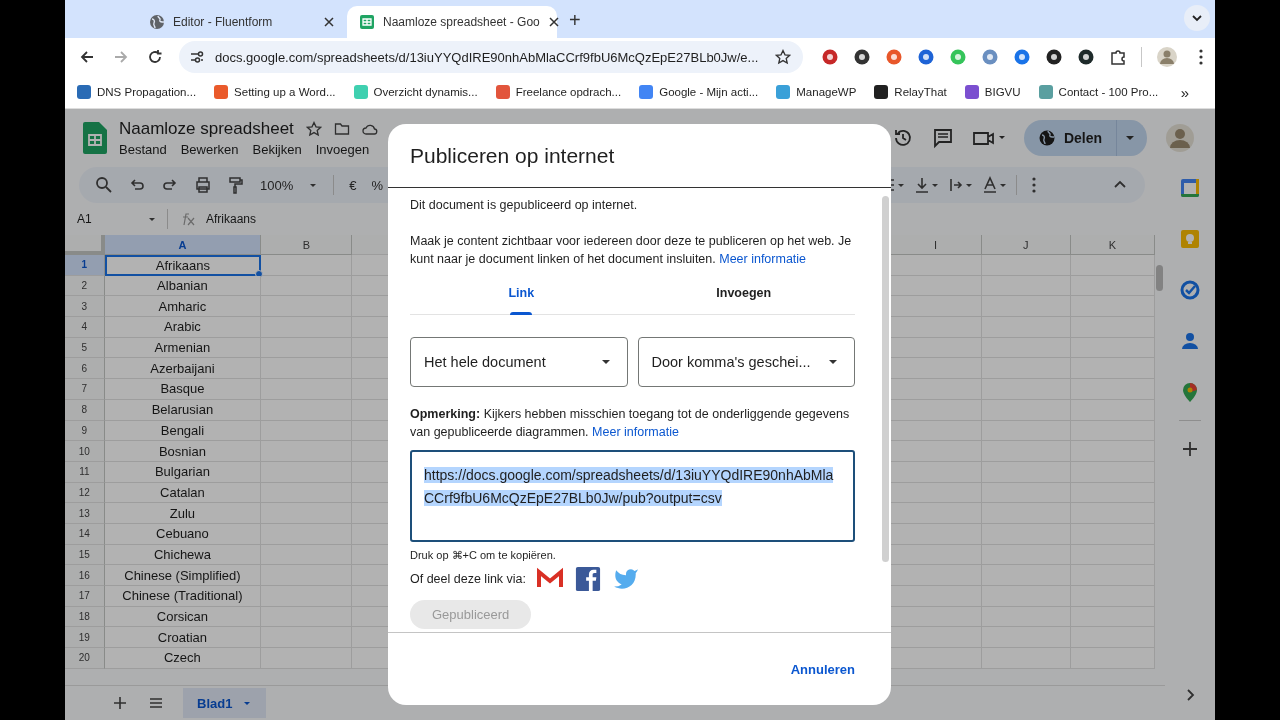 The width and height of the screenshot is (1280, 720). What do you see at coordinates (183, 638) in the screenshot?
I see `table-cell: Croatian` at bounding box center [183, 638].